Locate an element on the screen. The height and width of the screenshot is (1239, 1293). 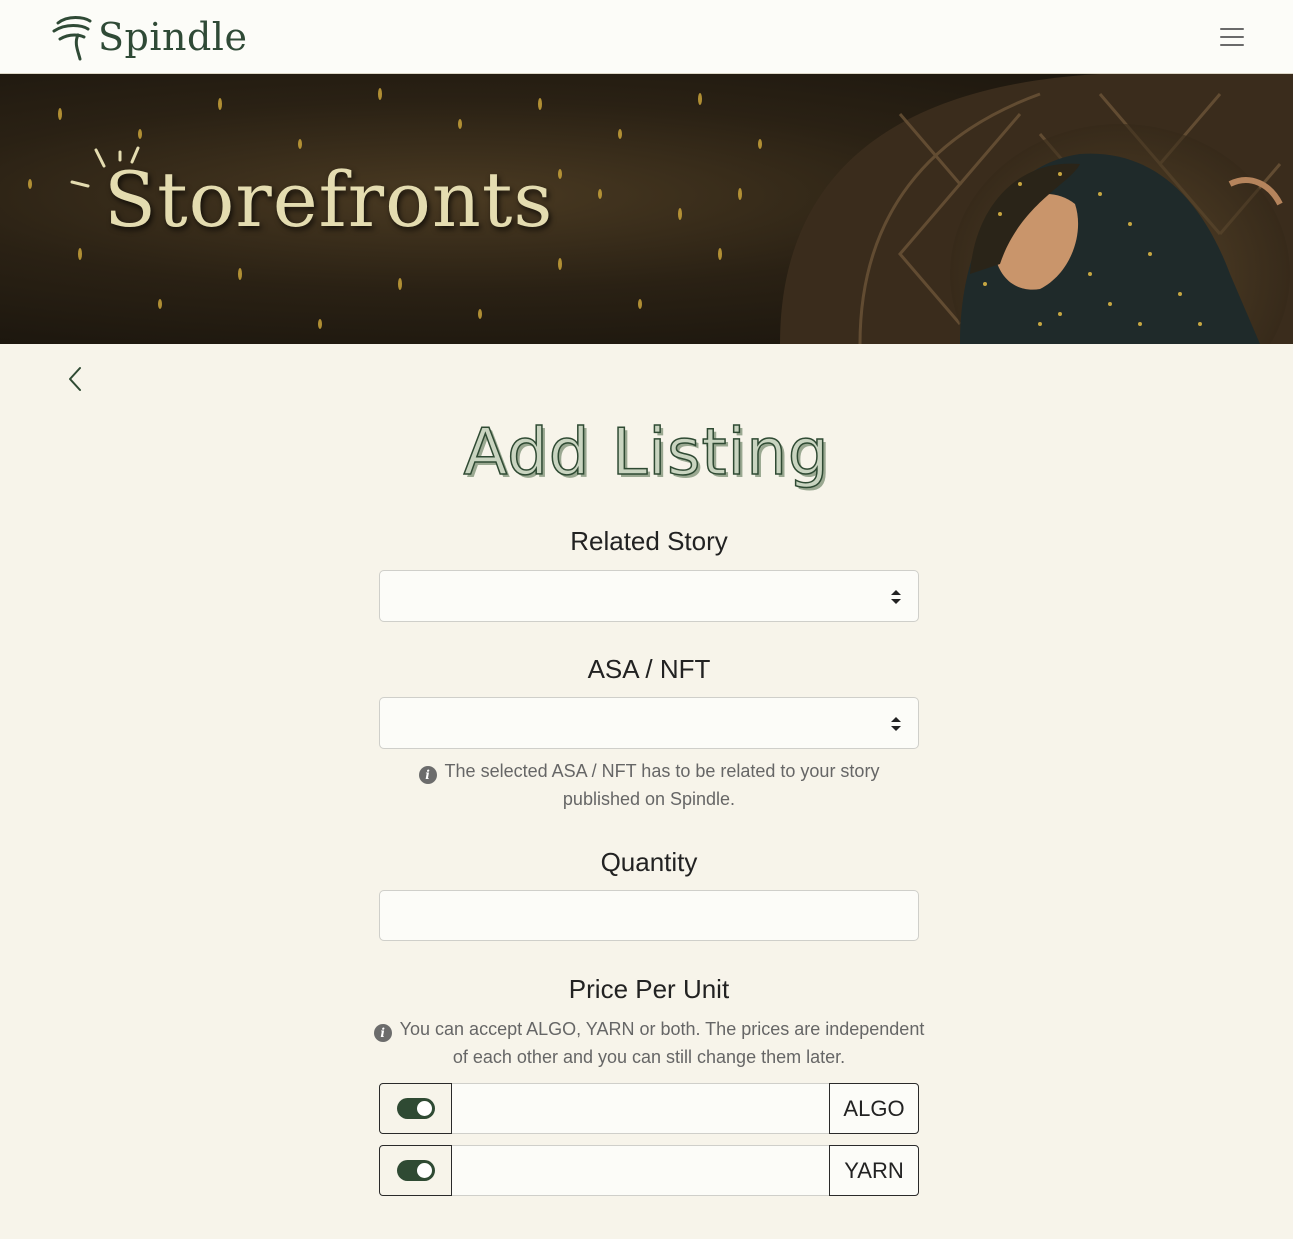
related-story-label: Related Story is located at coordinates (649, 541).